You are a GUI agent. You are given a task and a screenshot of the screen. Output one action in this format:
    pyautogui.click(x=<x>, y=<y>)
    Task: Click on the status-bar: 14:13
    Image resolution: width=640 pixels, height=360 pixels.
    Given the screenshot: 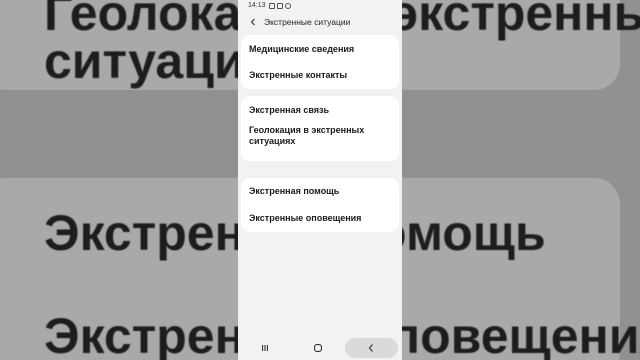 What is the action you would take?
    pyautogui.click(x=320, y=5)
    